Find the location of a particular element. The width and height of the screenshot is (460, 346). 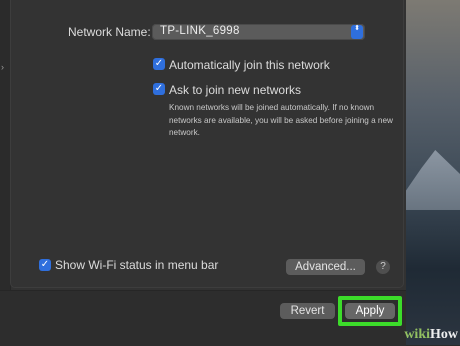

revert-button: Revert is located at coordinates (307, 311).